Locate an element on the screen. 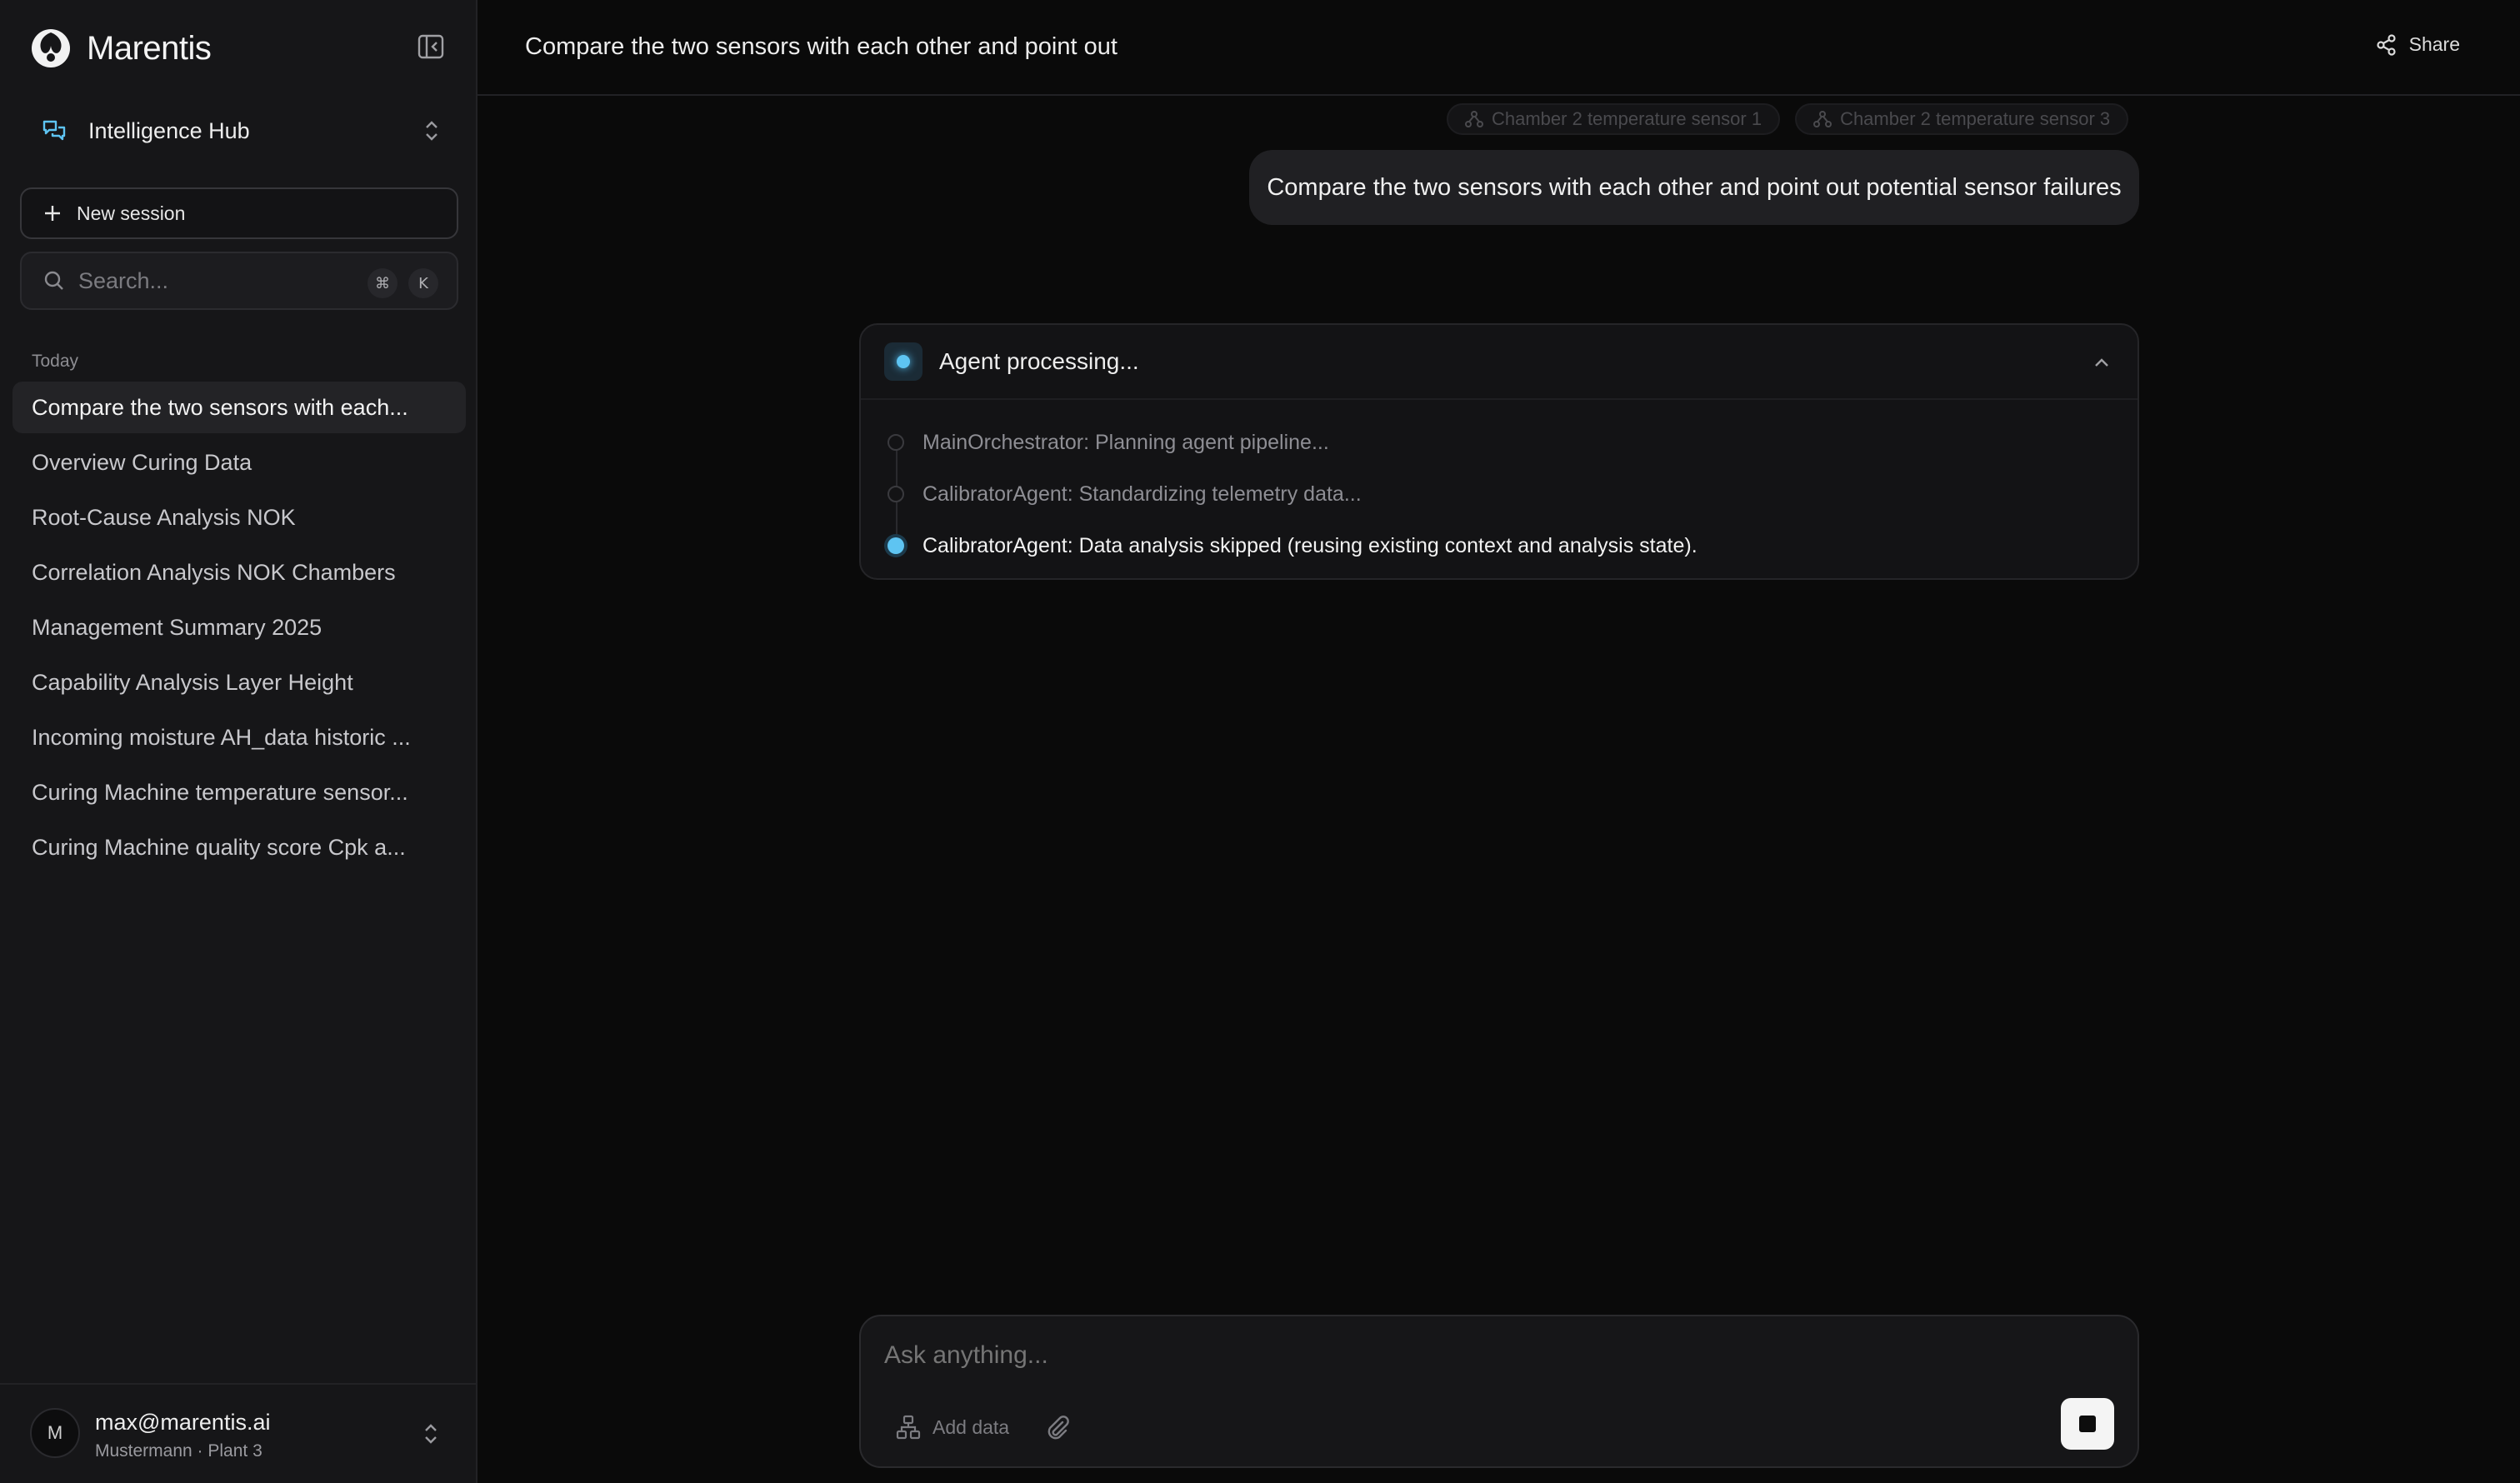 This screenshot has width=2520, height=1483. avatar: M is located at coordinates (55, 1433).